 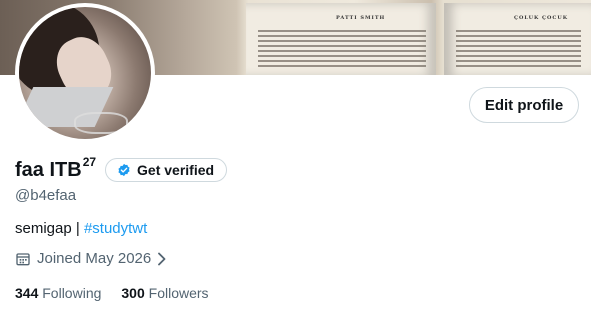 I want to click on followers-link: 300 Followers, so click(x=164, y=293).